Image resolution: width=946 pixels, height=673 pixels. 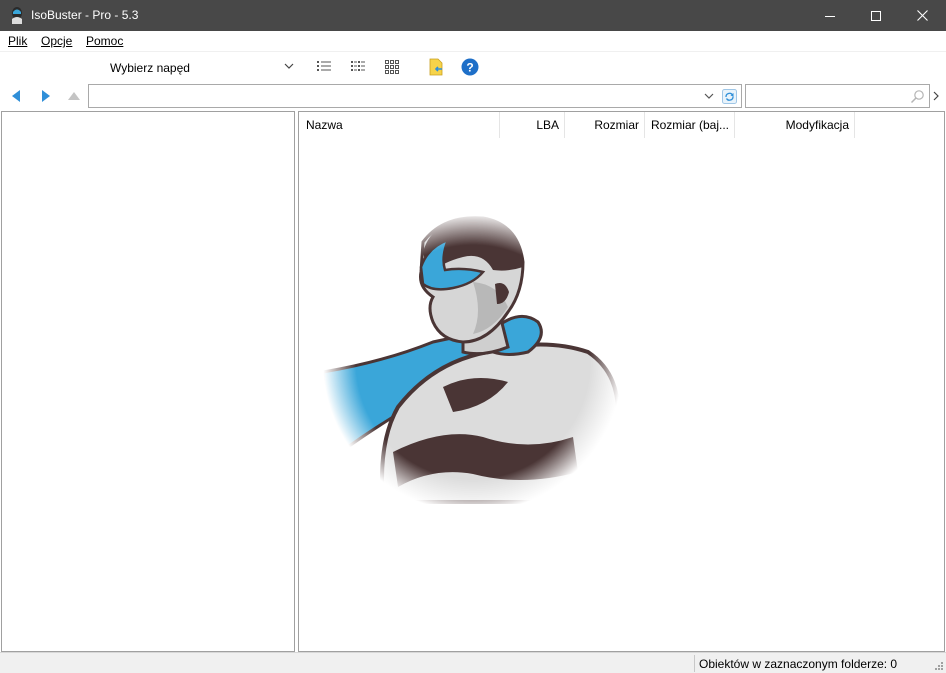 I want to click on title-bar: IsoBuster - Pro - 5.3, so click(x=473, y=15).